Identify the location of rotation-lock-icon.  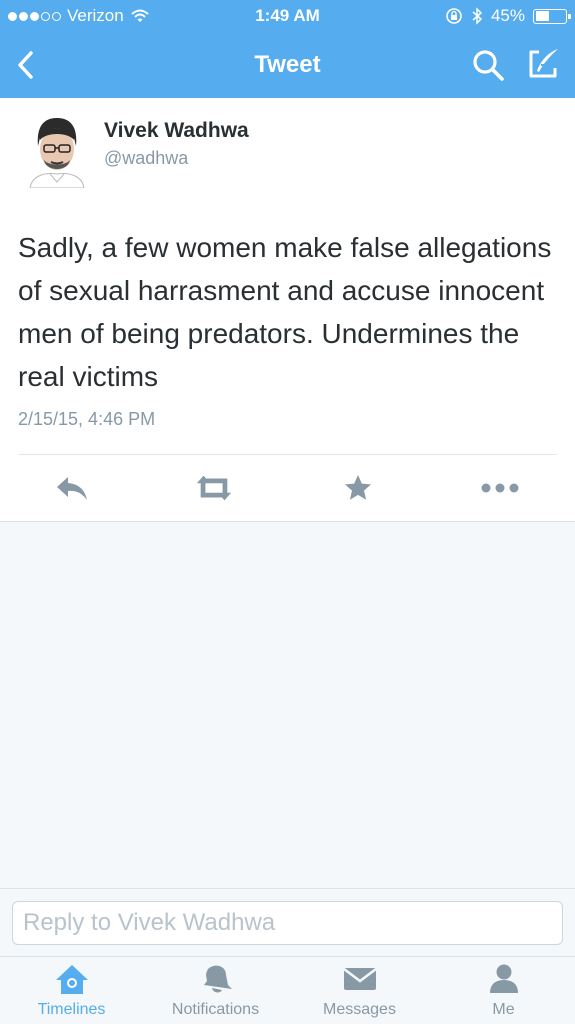
(454, 16).